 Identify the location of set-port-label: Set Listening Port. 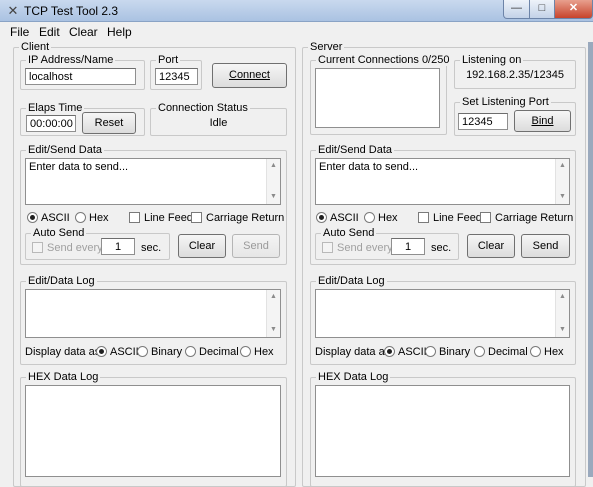
(505, 102).